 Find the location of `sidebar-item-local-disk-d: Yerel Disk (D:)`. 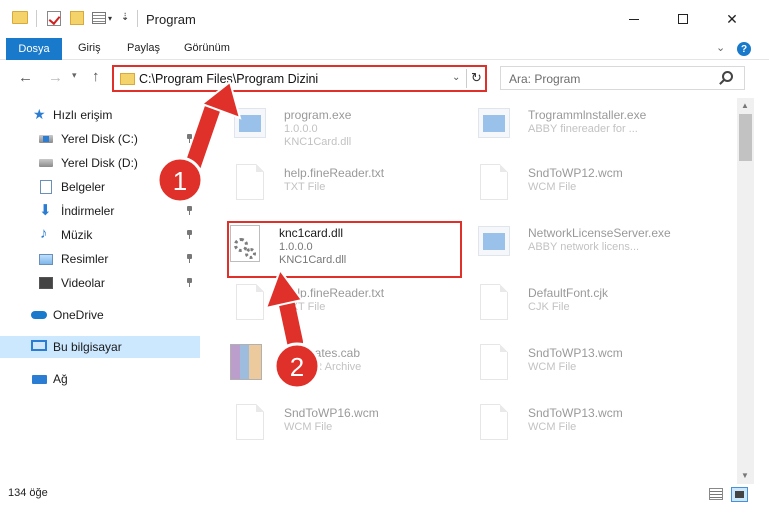

sidebar-item-local-disk-d: Yerel Disk (D:) is located at coordinates (100, 163).